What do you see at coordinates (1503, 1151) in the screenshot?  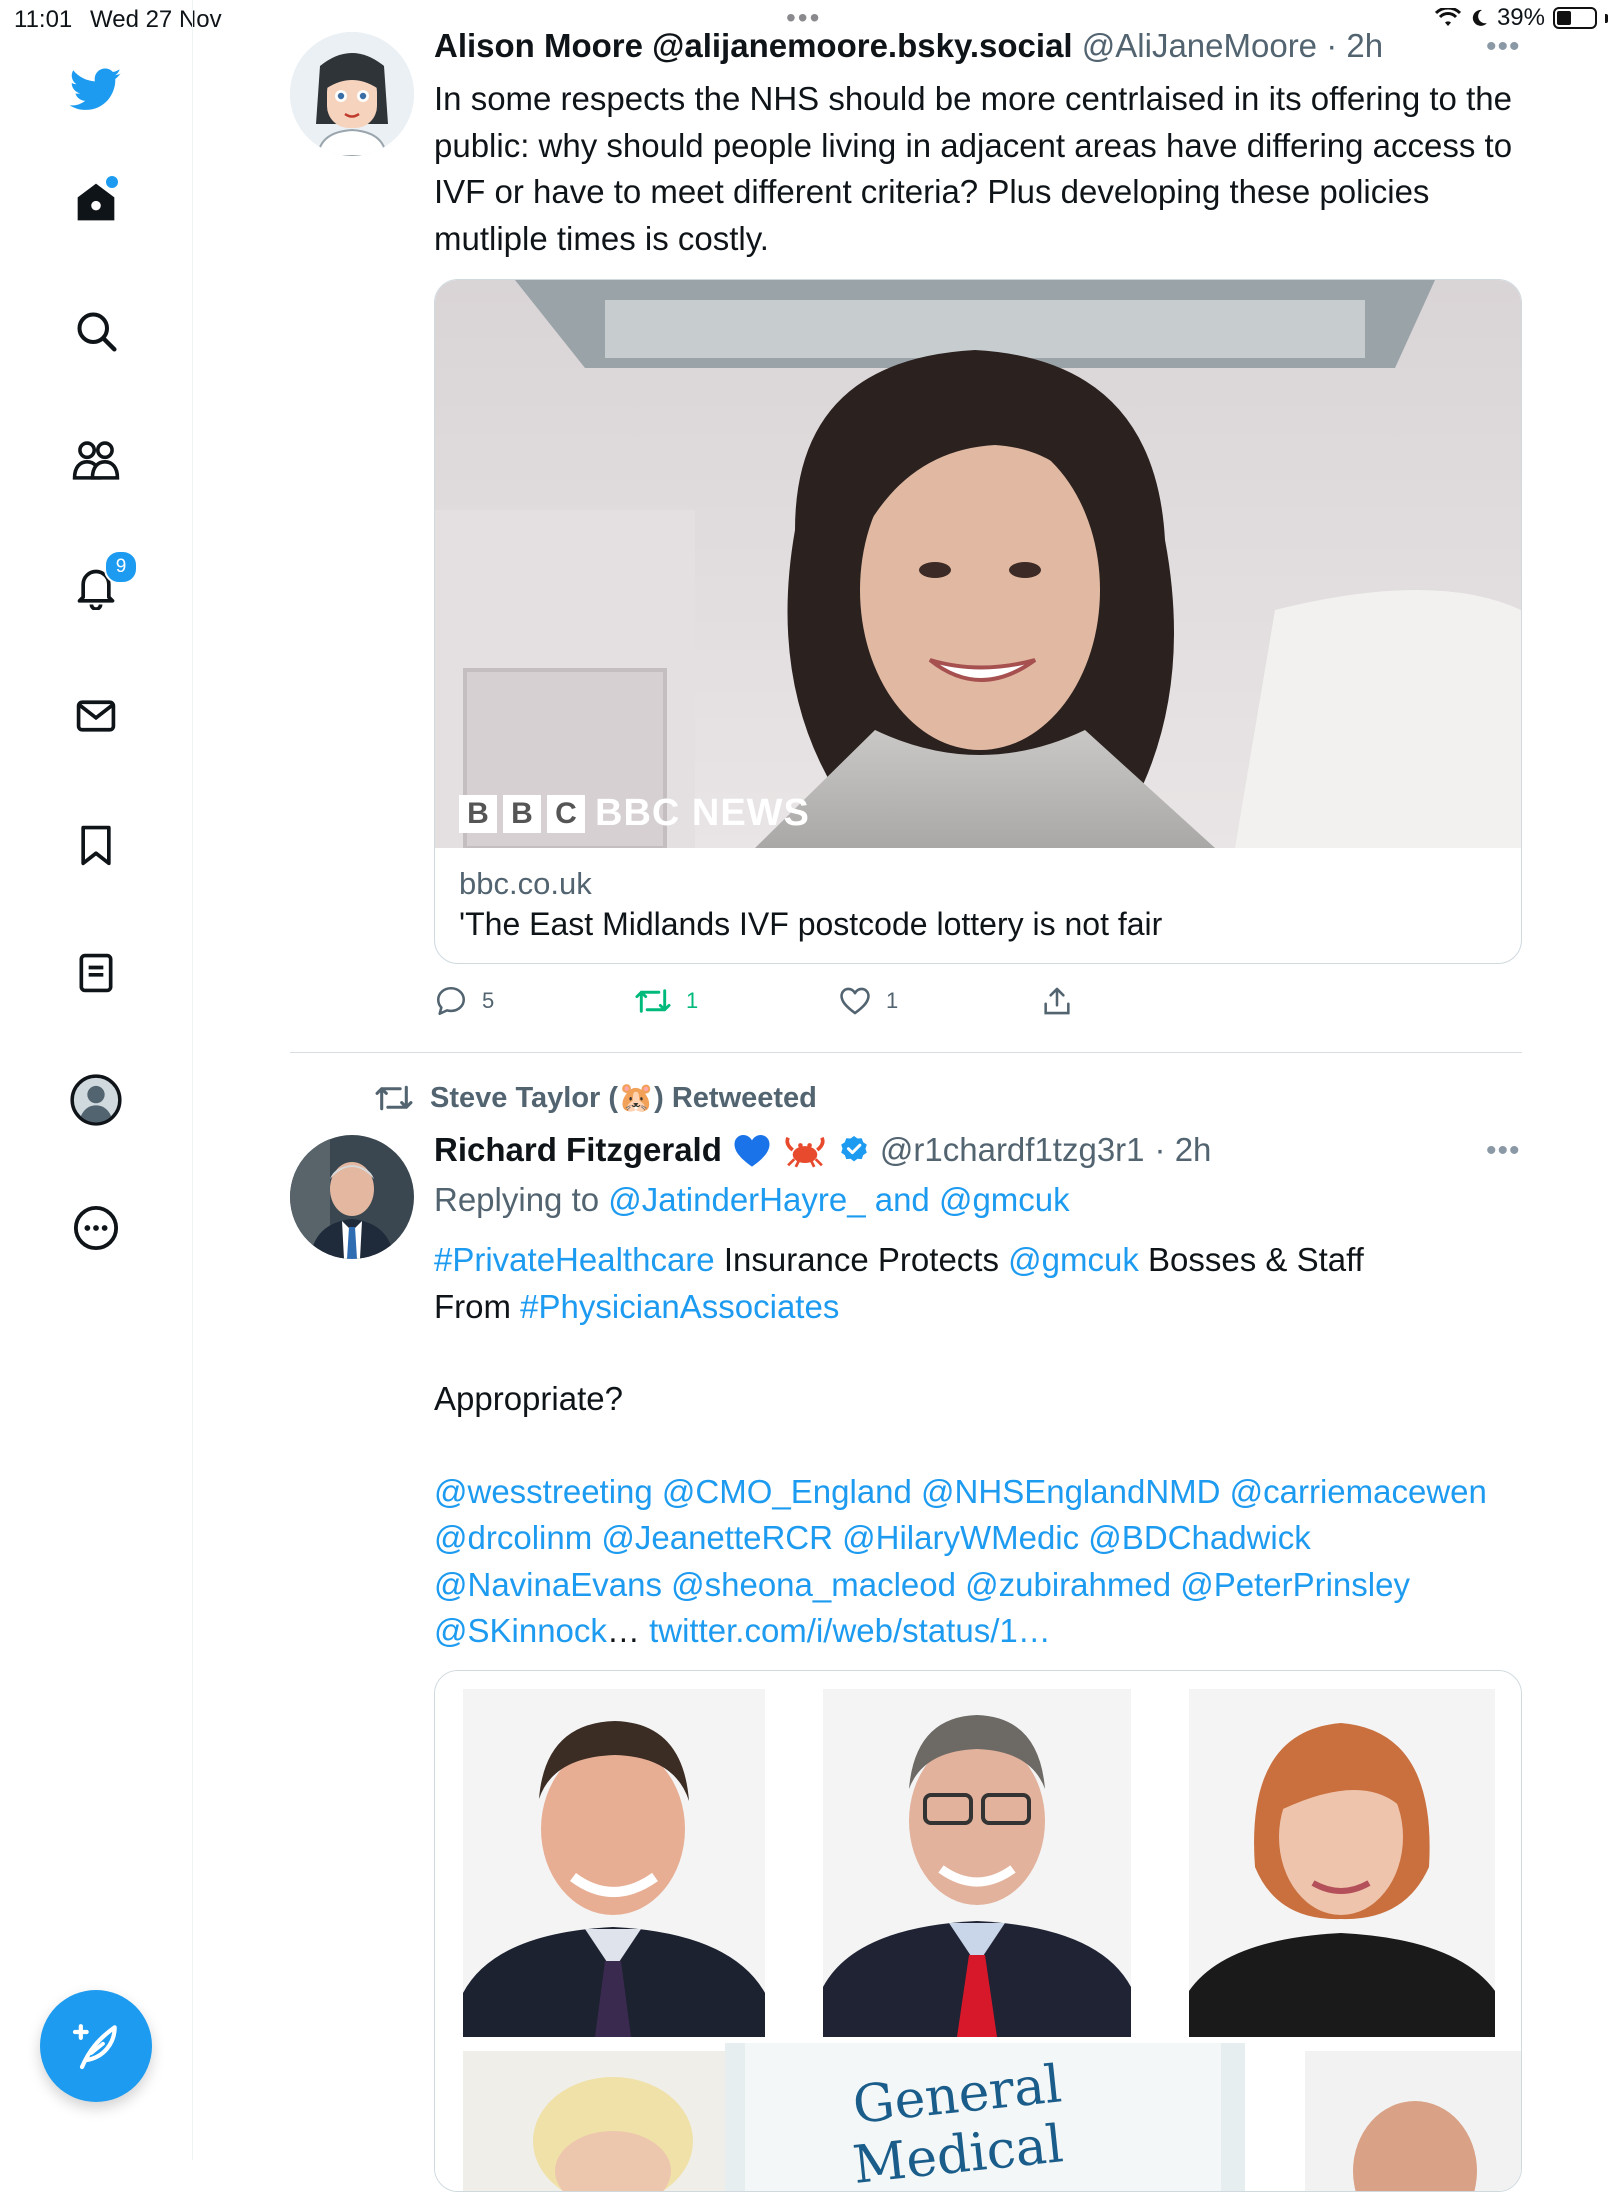 I see `tweet-2-more-icon: •••` at bounding box center [1503, 1151].